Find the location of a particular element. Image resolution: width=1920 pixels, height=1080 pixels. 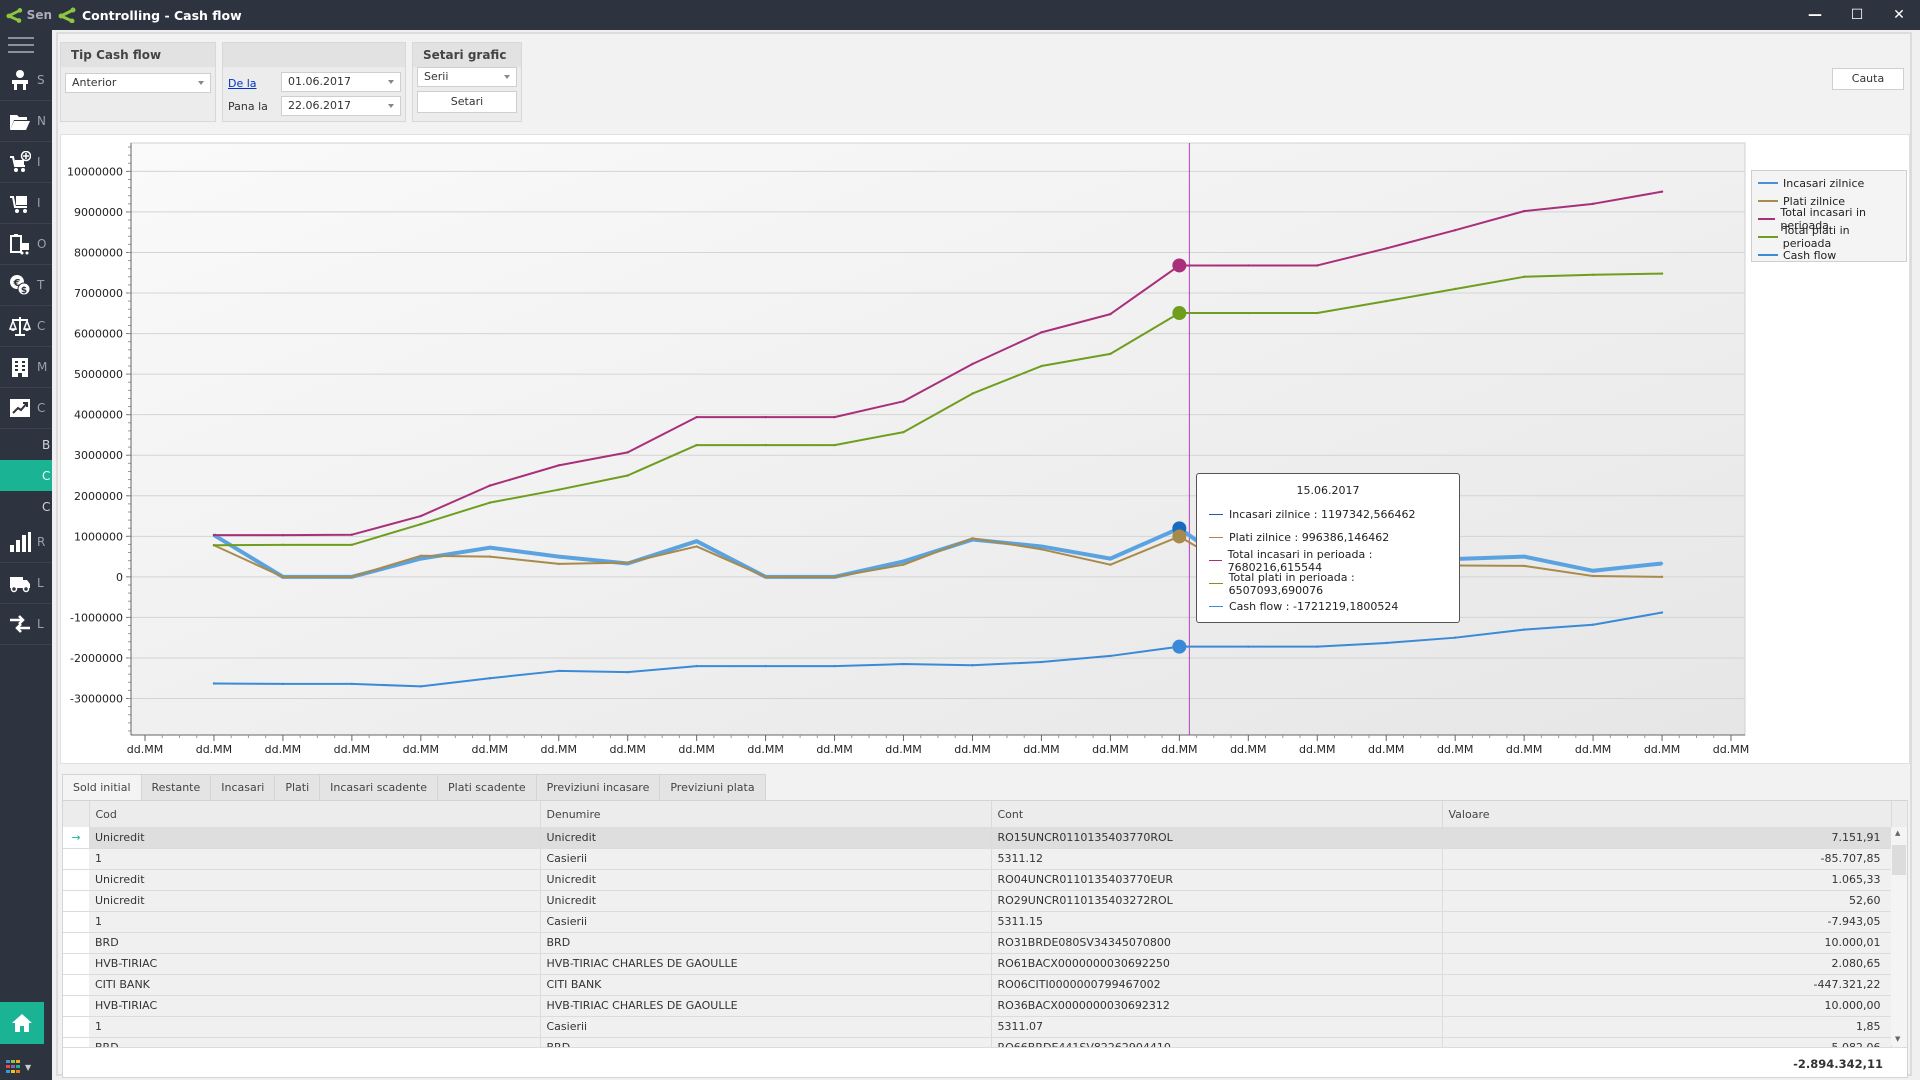

nav-item-truck: L is located at coordinates (26, 583).